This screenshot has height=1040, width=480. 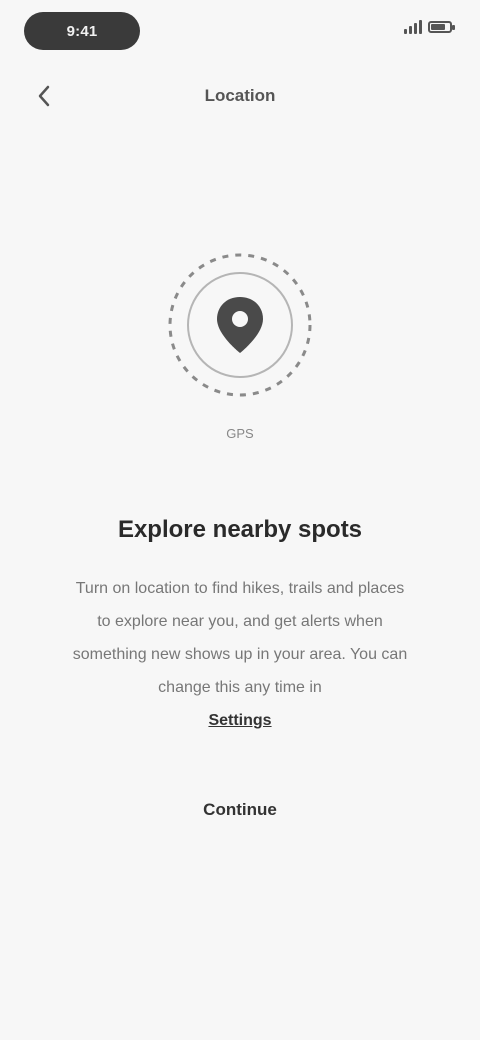 What do you see at coordinates (239, 720) in the screenshot?
I see `settings-link: Settings` at bounding box center [239, 720].